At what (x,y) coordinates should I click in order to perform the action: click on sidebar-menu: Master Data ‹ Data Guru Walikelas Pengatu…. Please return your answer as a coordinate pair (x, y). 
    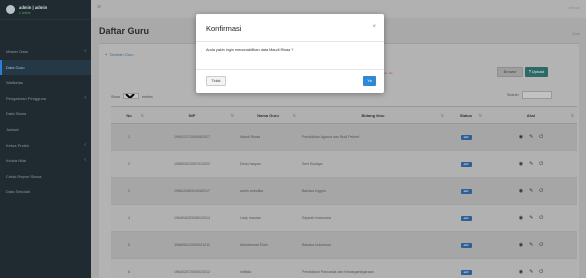
    Looking at the image, I should click on (45, 122).